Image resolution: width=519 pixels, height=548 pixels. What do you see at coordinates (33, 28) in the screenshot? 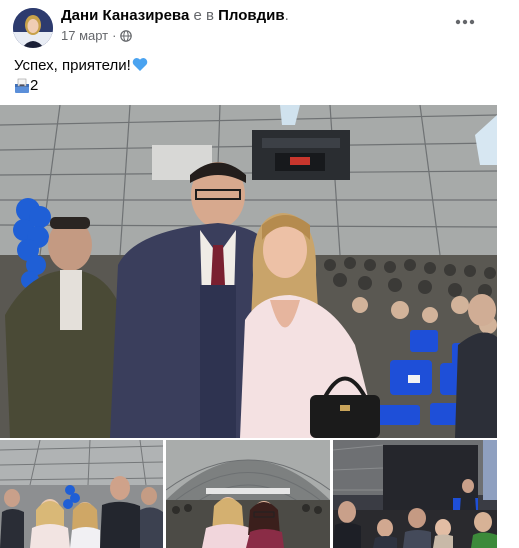
I see `author-avatar` at bounding box center [33, 28].